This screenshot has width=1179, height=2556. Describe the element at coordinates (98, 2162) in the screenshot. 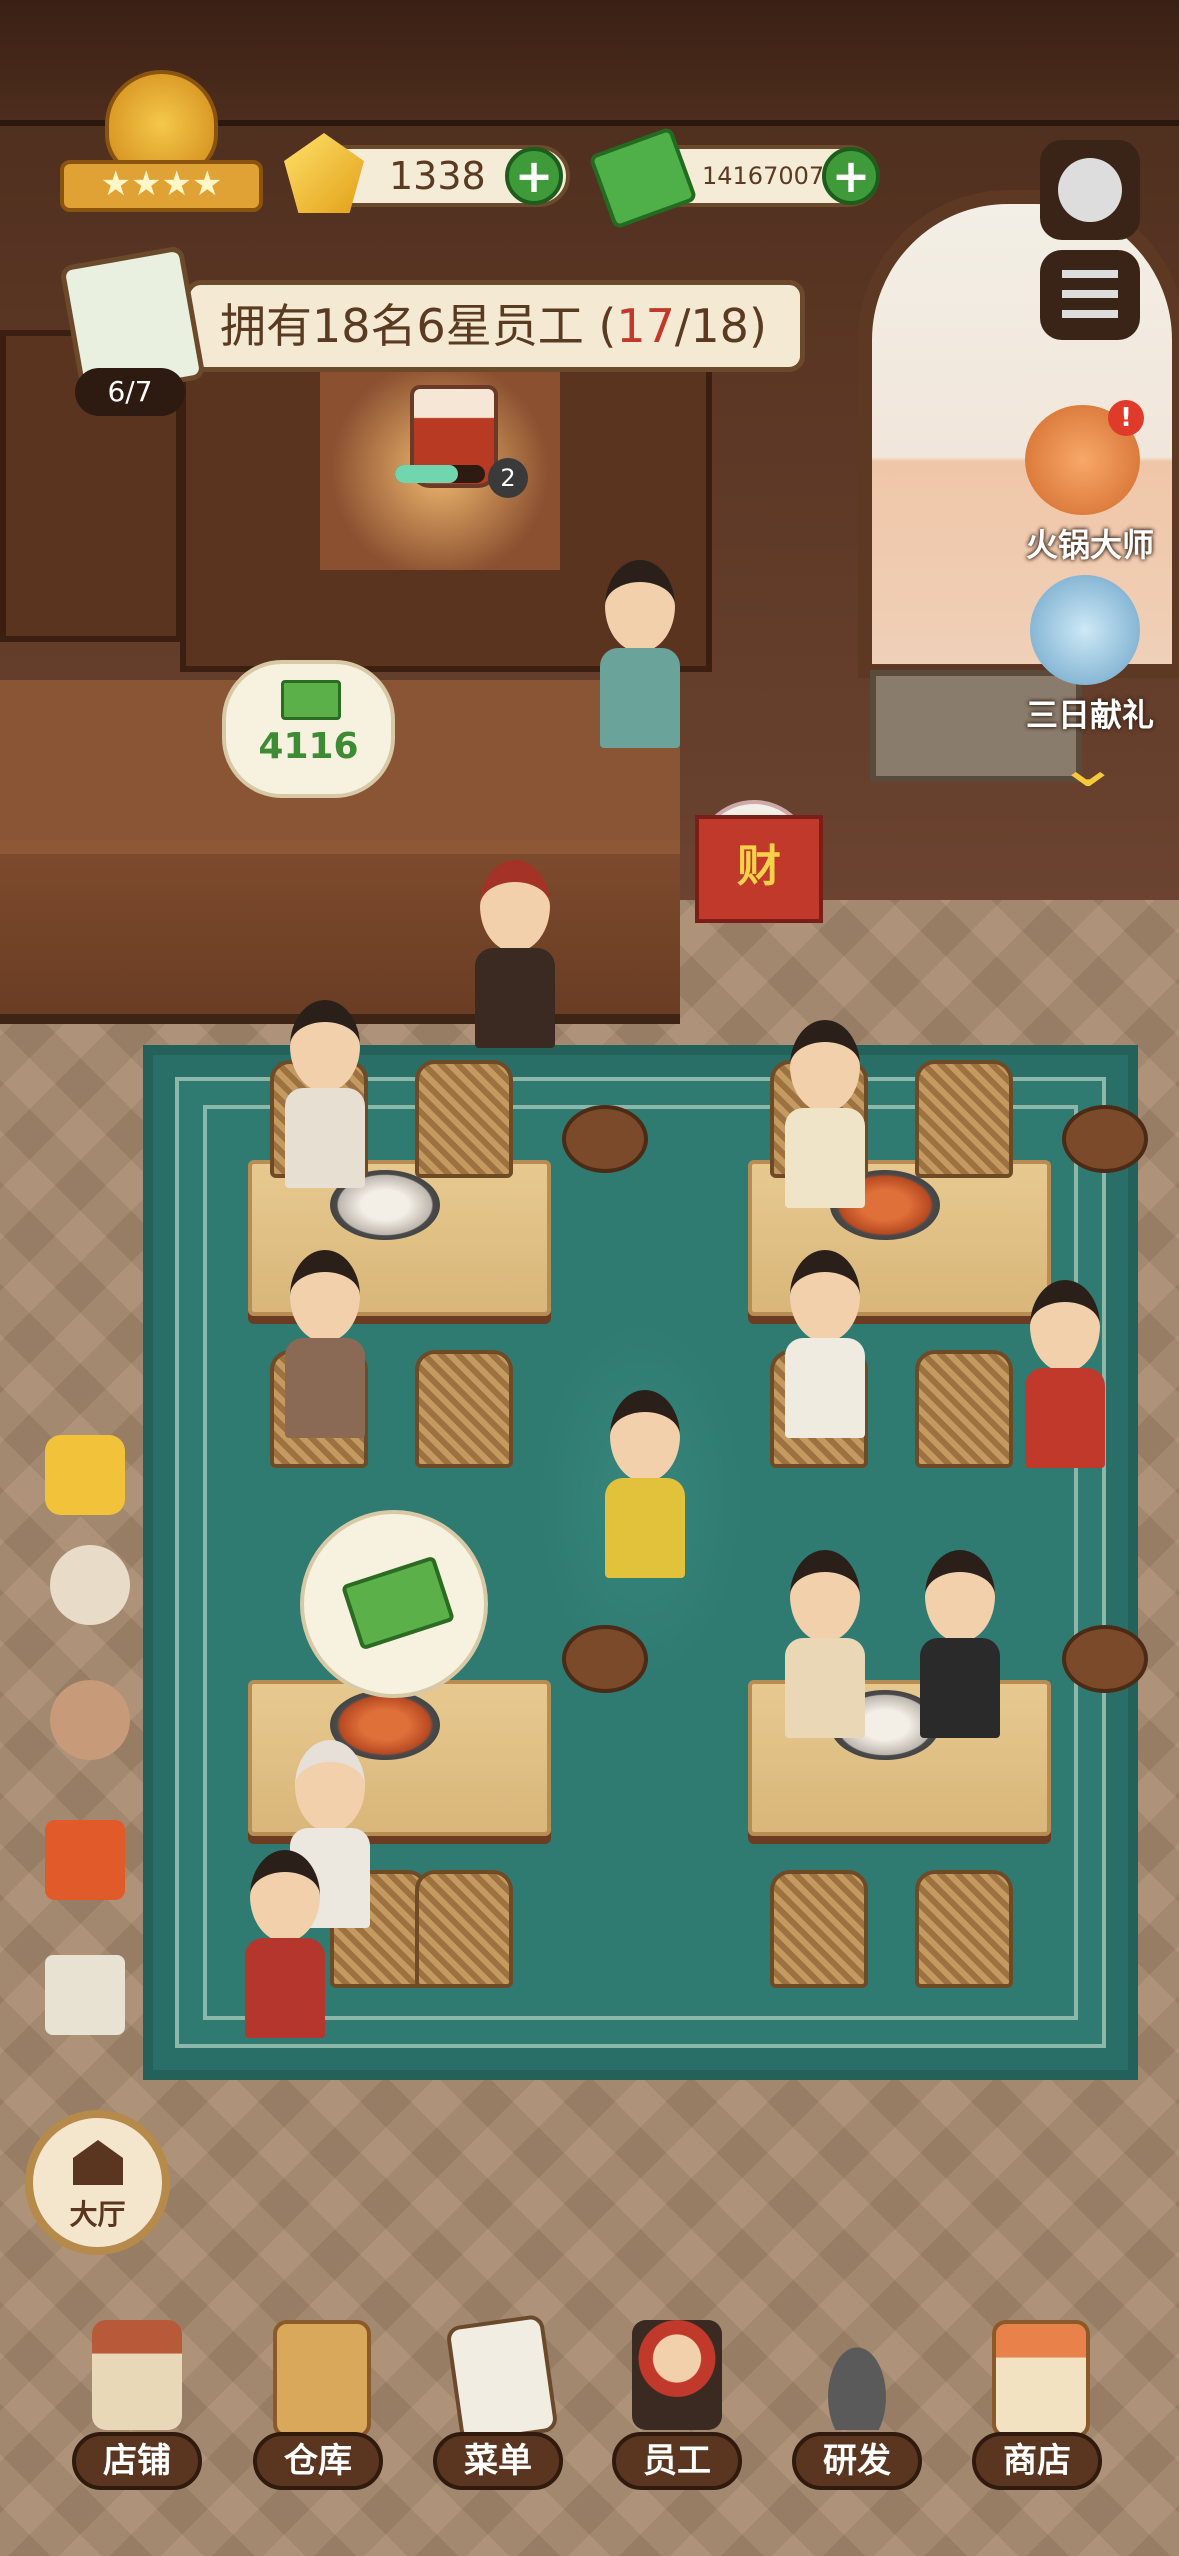

I see `house-icon` at that location.